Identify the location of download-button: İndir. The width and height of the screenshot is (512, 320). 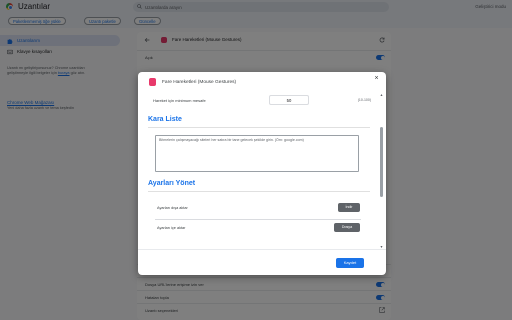
(349, 207).